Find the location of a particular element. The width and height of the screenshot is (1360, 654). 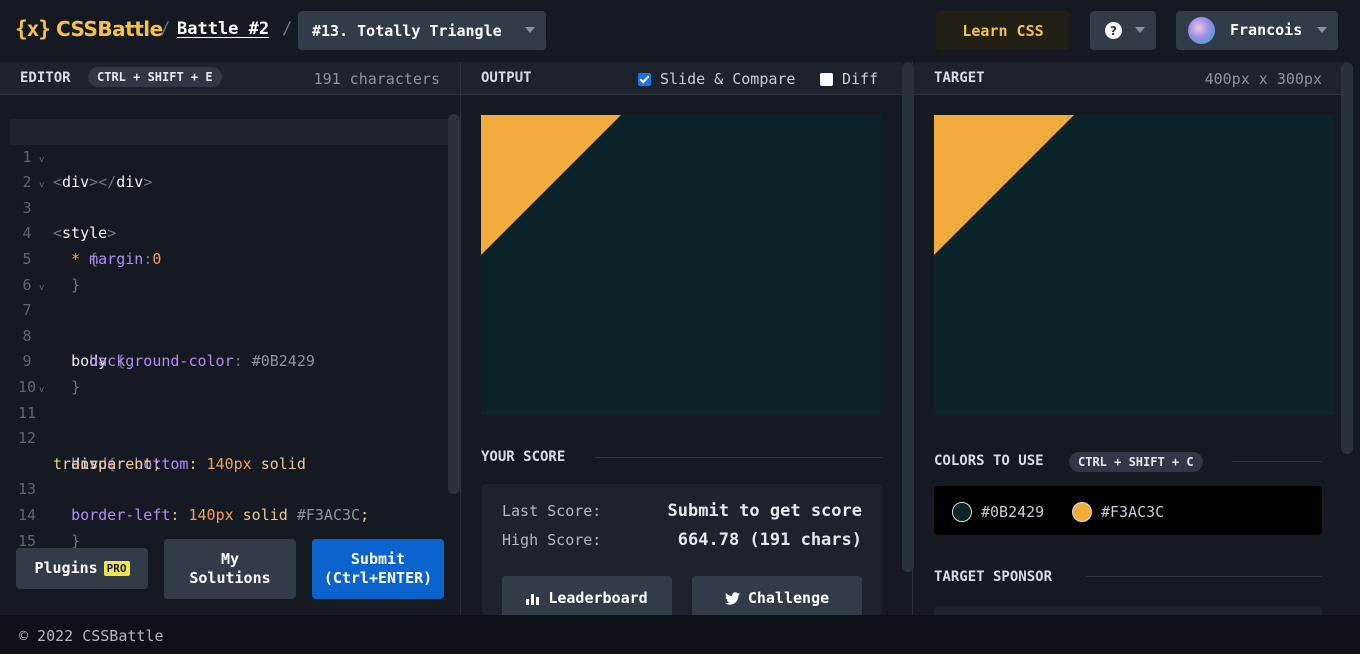

code-line: 10 is located at coordinates (229, 372).